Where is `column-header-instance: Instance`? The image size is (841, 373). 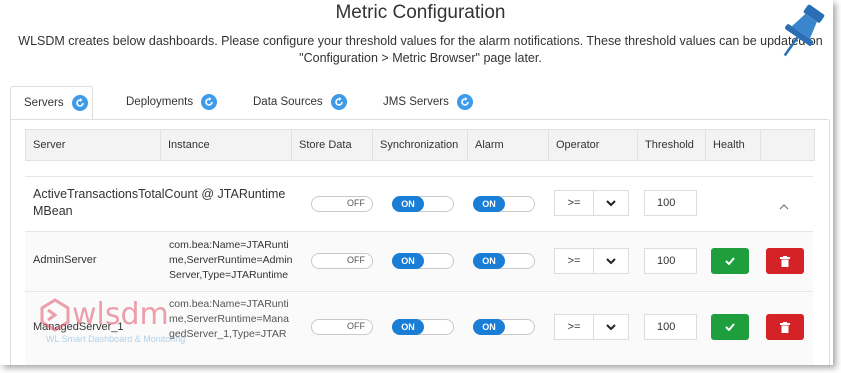
column-header-instance: Instance is located at coordinates (225, 145).